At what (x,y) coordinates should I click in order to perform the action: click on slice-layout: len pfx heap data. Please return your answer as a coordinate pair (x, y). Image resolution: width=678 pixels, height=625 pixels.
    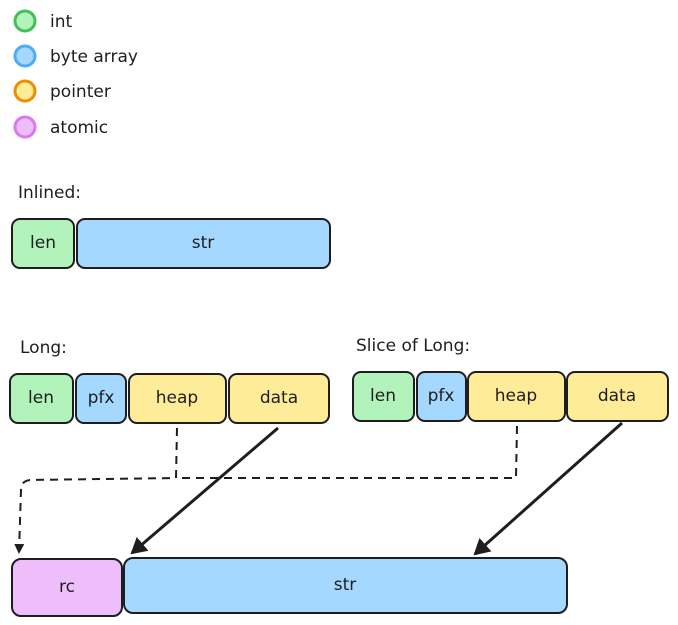
    Looking at the image, I should click on (510, 396).